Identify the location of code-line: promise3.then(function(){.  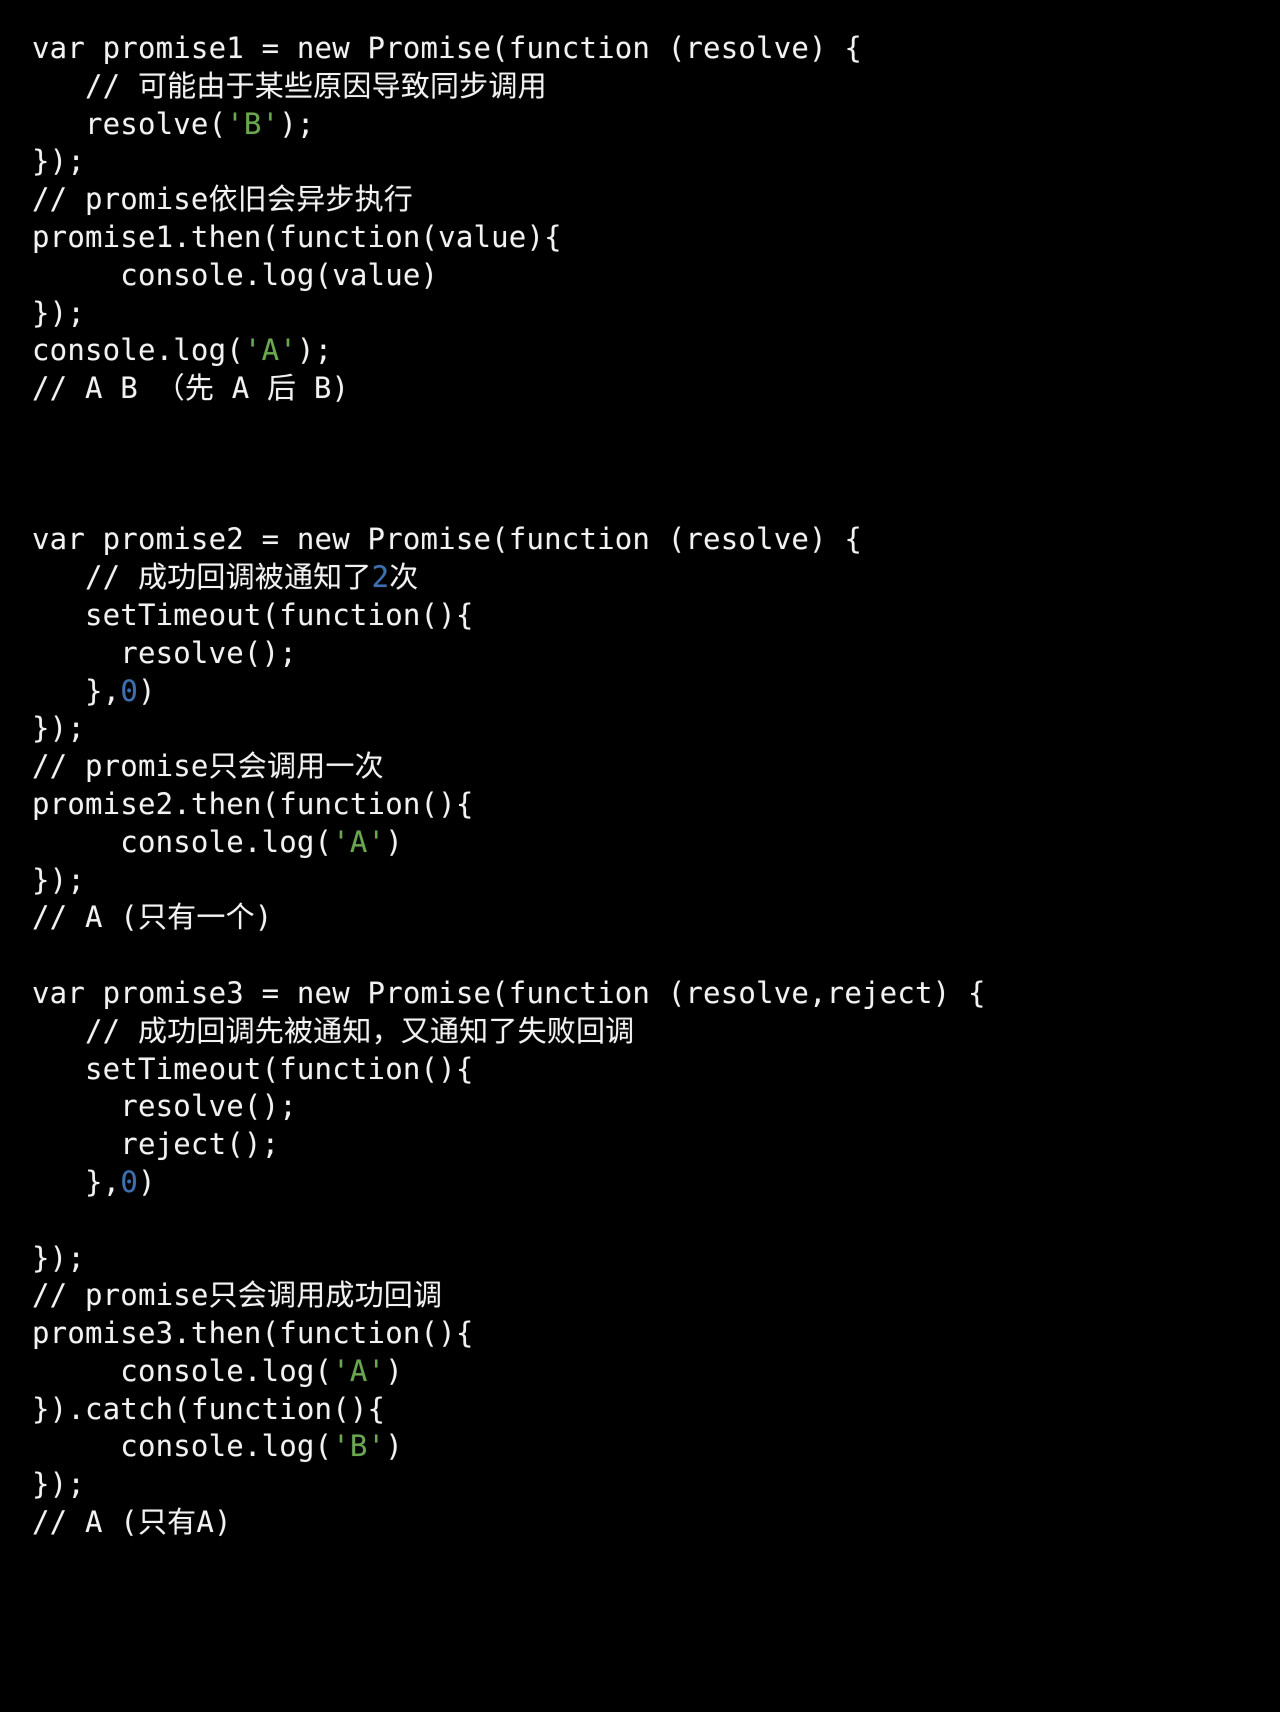
(656, 1334).